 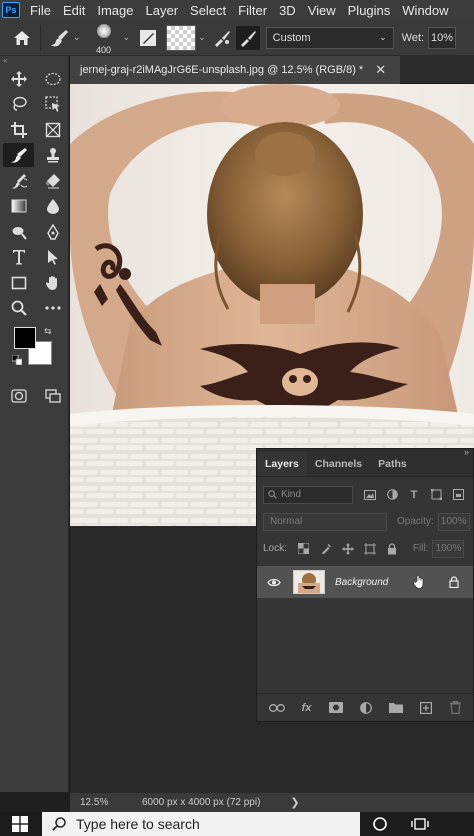 What do you see at coordinates (52, 257) in the screenshot?
I see `path-selection-tool-icon` at bounding box center [52, 257].